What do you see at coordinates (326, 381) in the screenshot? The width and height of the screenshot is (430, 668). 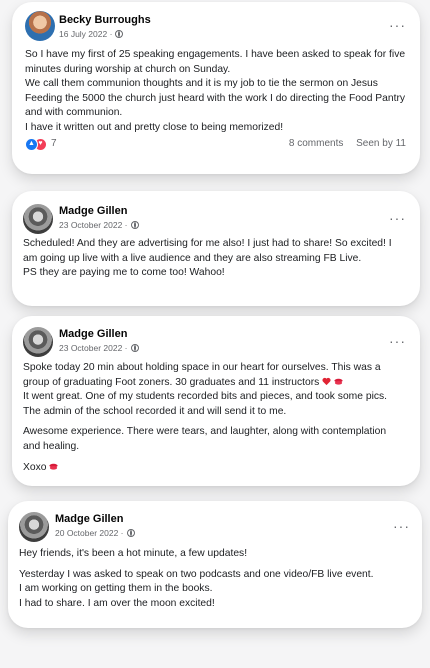 I see `heart-emoji-icon` at bounding box center [326, 381].